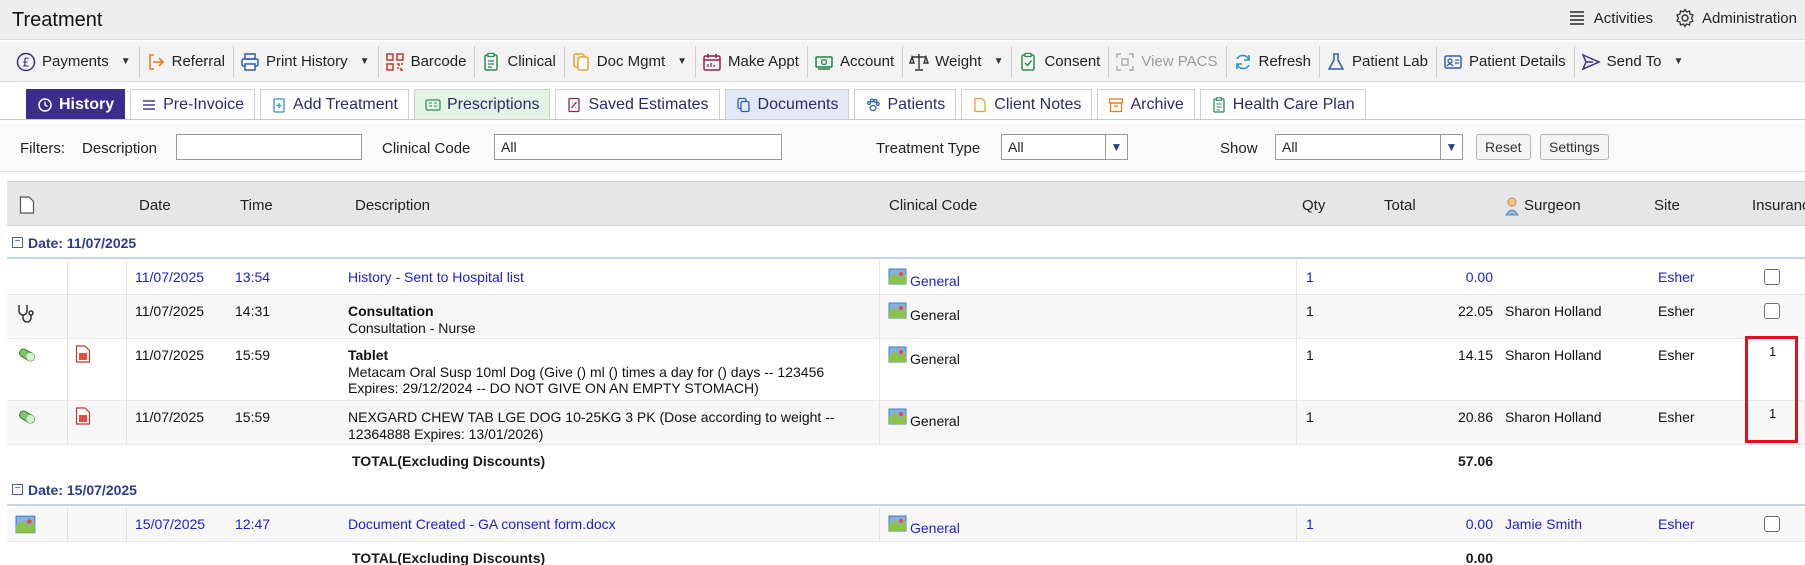 The height and width of the screenshot is (565, 1805). I want to click on refresh-button: Refresh, so click(1274, 61).